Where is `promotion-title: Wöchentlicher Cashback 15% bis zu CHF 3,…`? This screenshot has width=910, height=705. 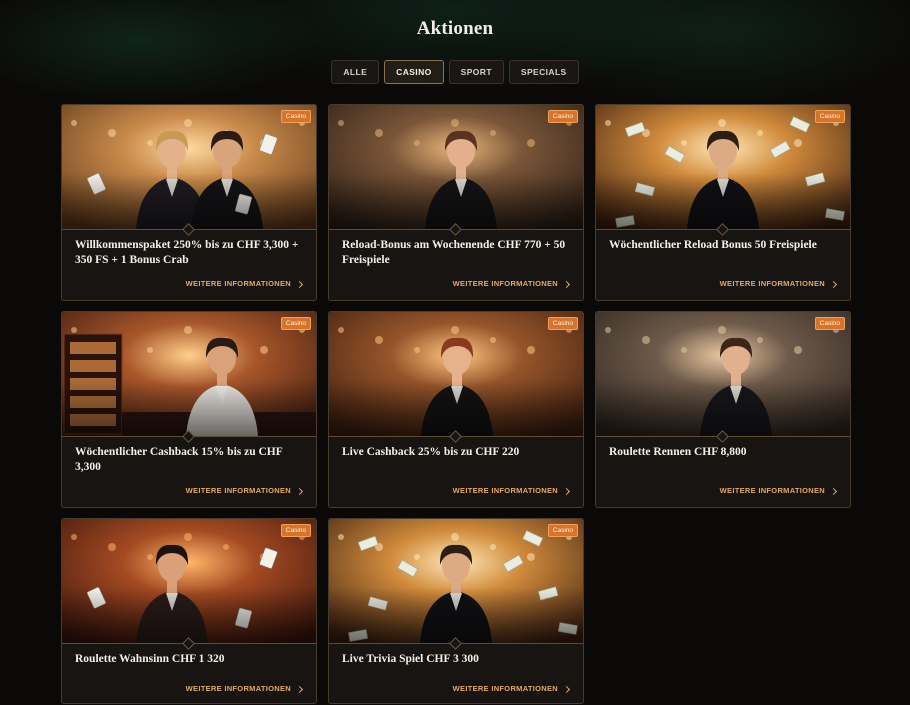 promotion-title: Wöchentlicher Cashback 15% bis zu CHF 3,… is located at coordinates (179, 459).